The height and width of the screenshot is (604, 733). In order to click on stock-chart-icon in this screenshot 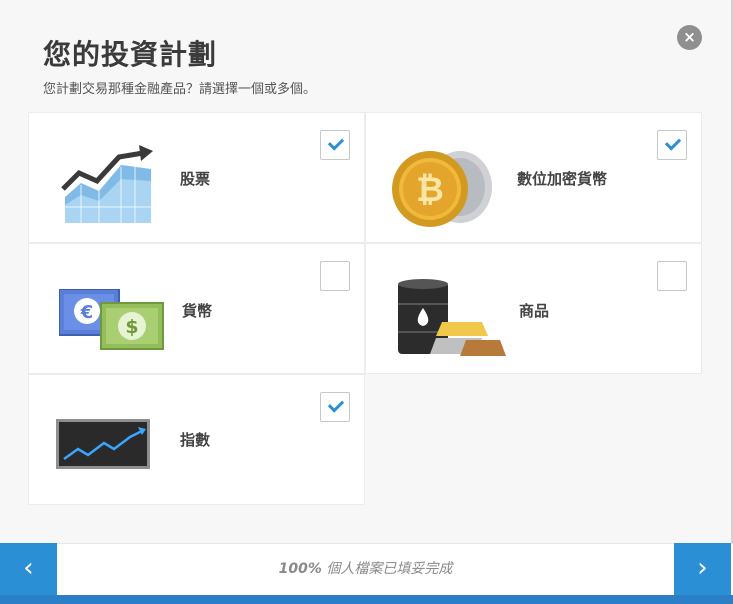, I will do `click(107, 184)`.